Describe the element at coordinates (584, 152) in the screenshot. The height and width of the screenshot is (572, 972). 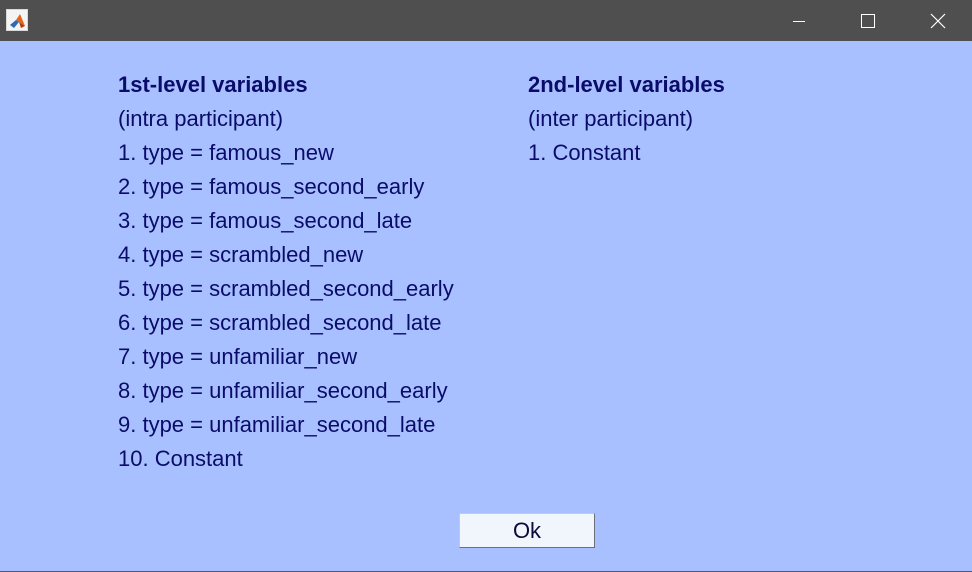
I see `second-level-item: 1. Constant` at that location.